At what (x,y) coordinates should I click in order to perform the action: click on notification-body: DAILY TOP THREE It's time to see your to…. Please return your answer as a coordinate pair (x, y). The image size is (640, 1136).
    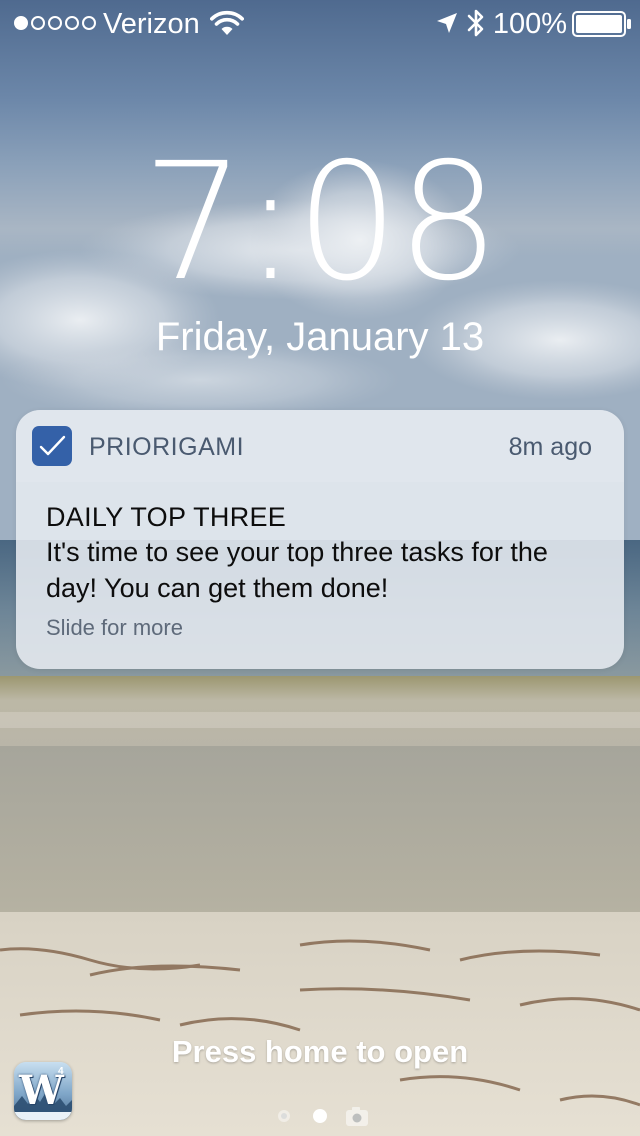
    Looking at the image, I should click on (326, 571).